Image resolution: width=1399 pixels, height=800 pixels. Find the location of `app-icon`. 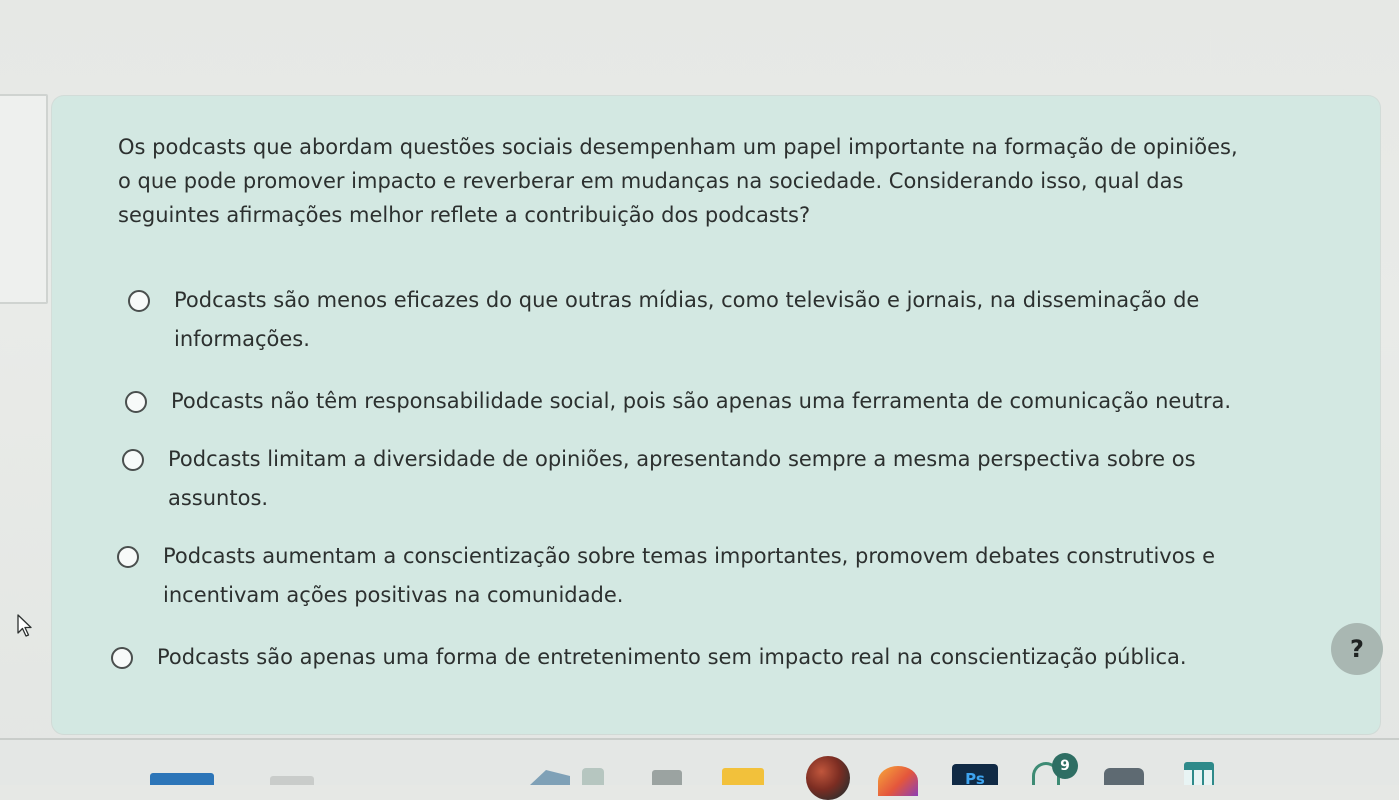

app-icon is located at coordinates (667, 777).